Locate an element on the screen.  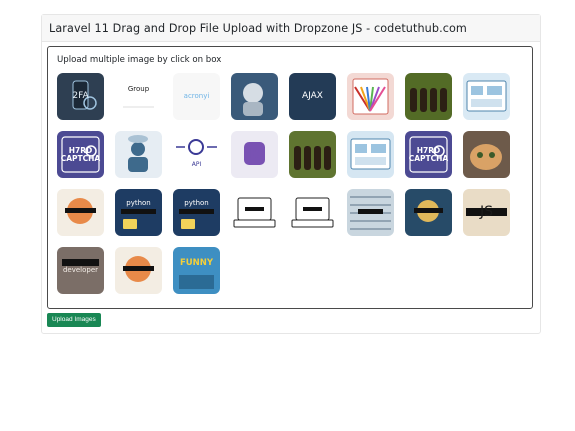
thumb-cloud-user is located at coordinates (138, 154).